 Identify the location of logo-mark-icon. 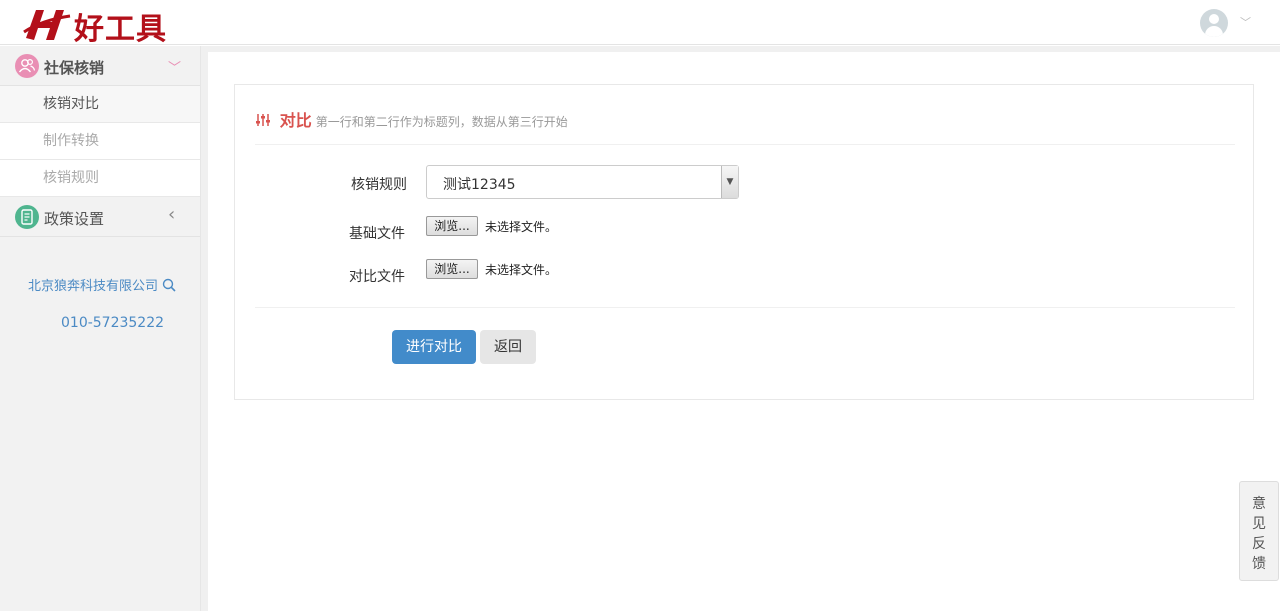
(47, 25).